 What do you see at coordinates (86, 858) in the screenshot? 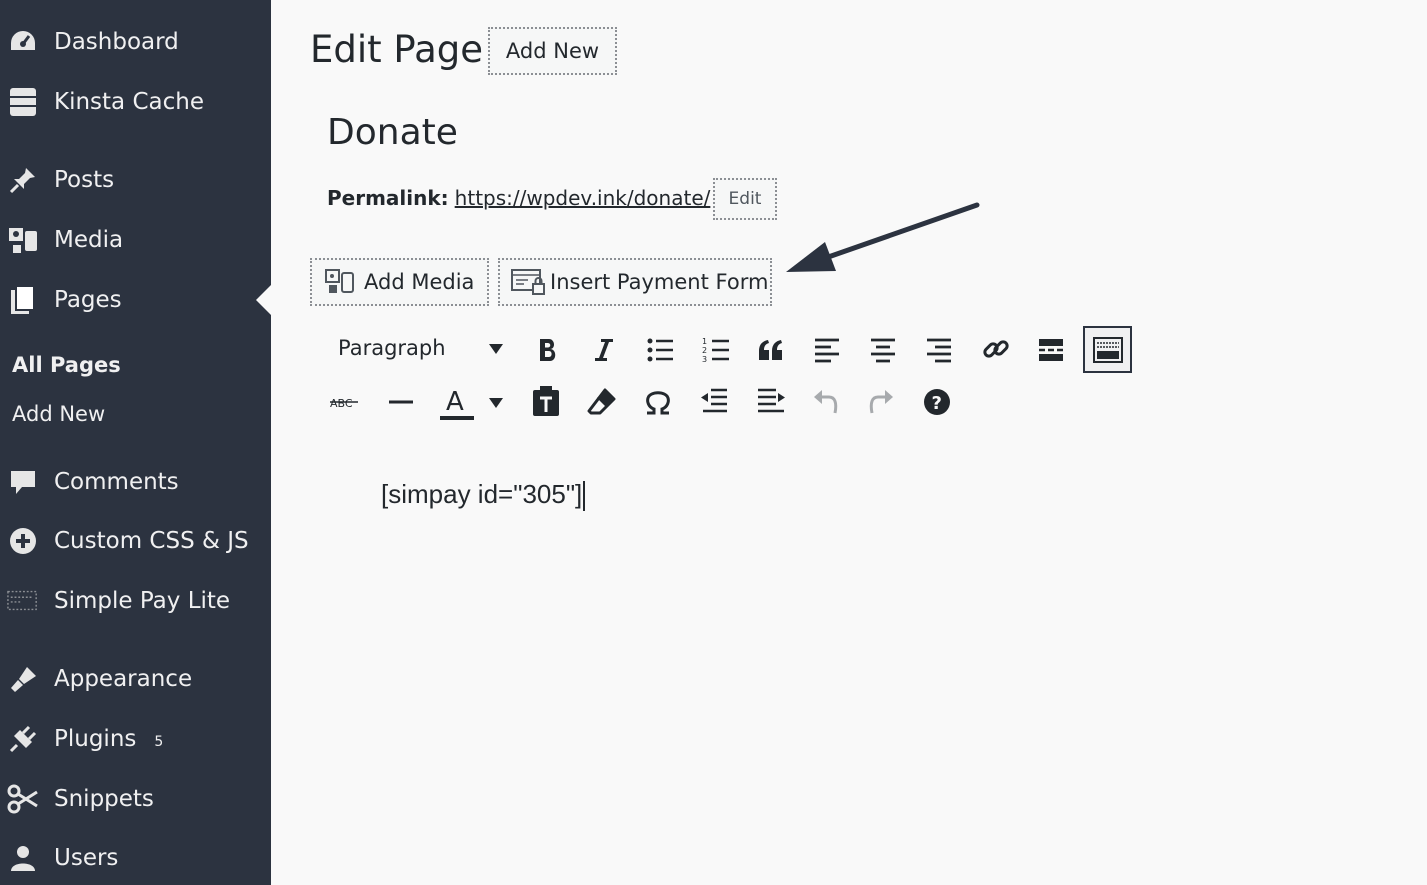
I see `sidebar-item-label: Users` at bounding box center [86, 858].